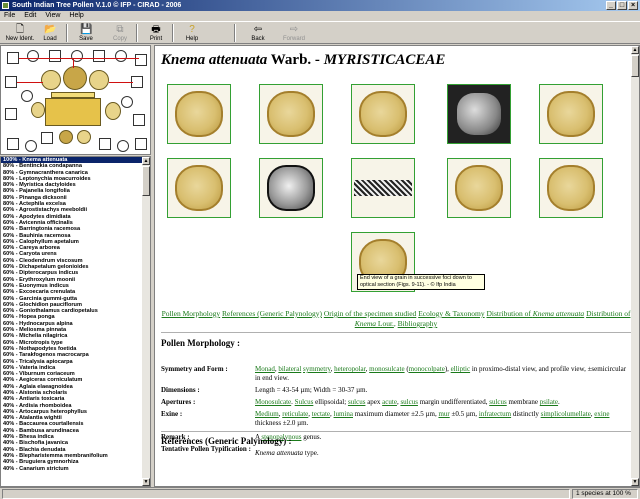 The height and width of the screenshot is (499, 640). Describe the element at coordinates (370, 313) in the screenshot. I see `link-origin: Origin of the specimen studied` at that location.